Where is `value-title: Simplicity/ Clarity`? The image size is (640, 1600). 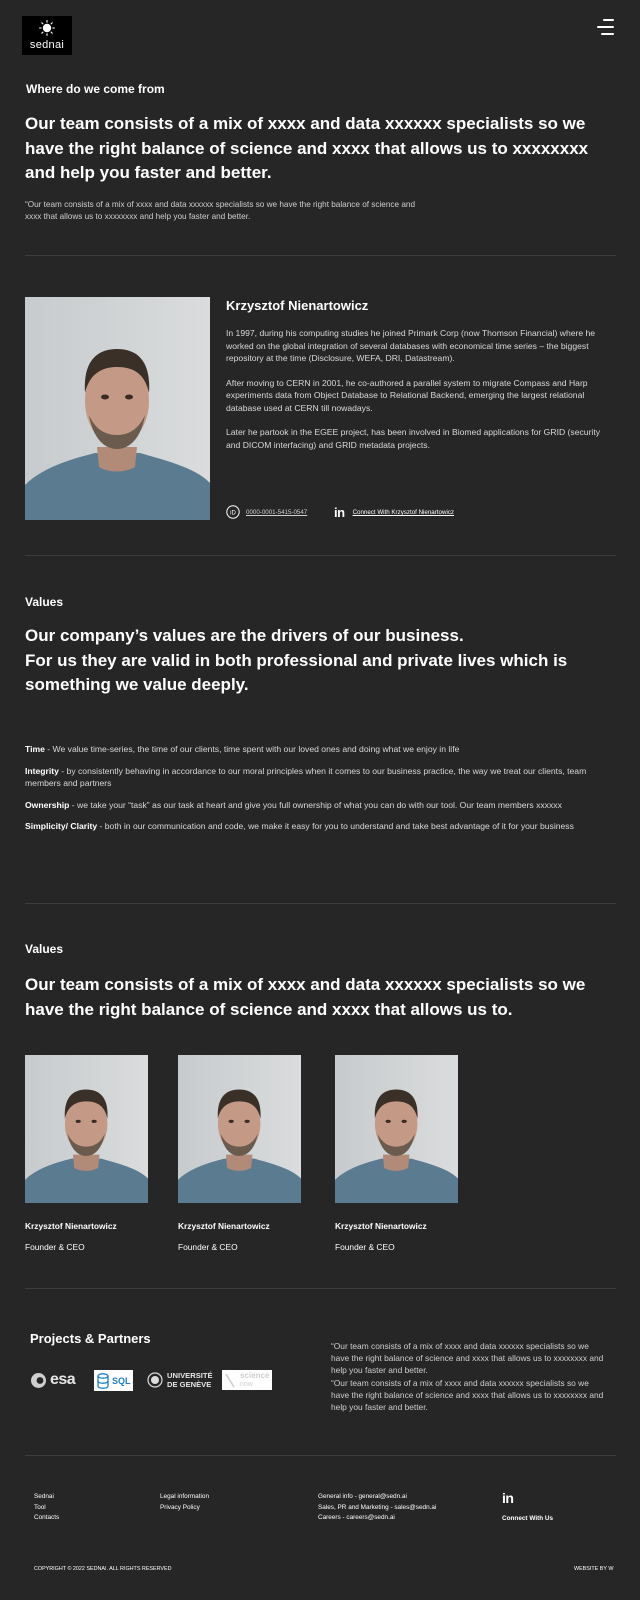
value-title: Simplicity/ Clarity is located at coordinates (61, 826).